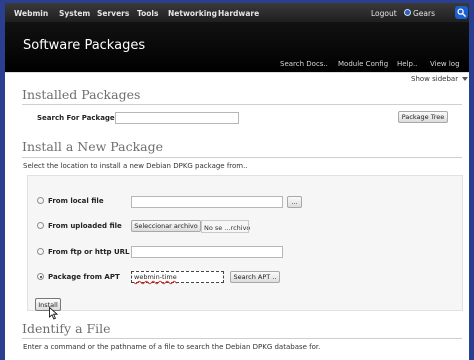 This screenshot has width=474, height=360. I want to click on header-divider, so click(237, 72).